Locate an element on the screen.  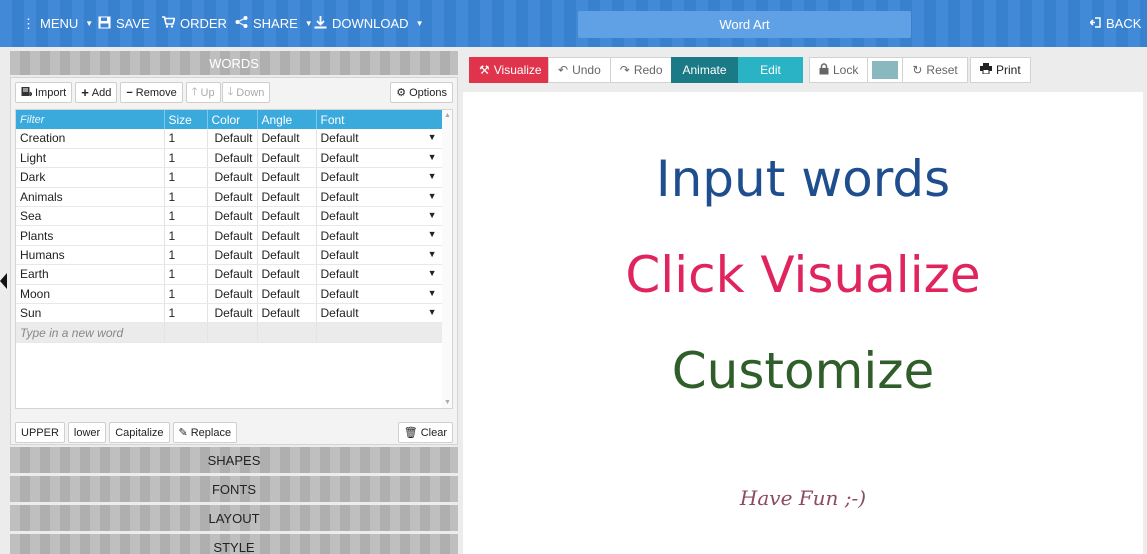
reset-button: ↻ Reset is located at coordinates (935, 70).